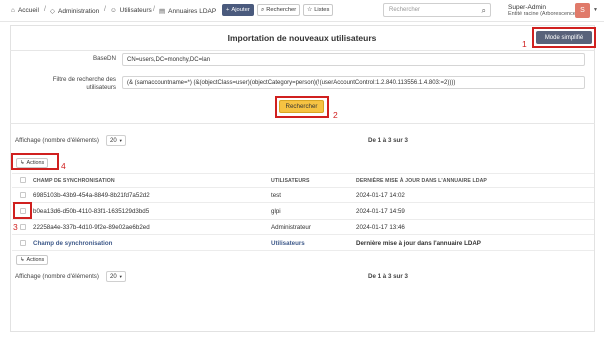 This screenshot has width=604, height=341. What do you see at coordinates (335, 115) in the screenshot?
I see `annotation-2: 2` at bounding box center [335, 115].